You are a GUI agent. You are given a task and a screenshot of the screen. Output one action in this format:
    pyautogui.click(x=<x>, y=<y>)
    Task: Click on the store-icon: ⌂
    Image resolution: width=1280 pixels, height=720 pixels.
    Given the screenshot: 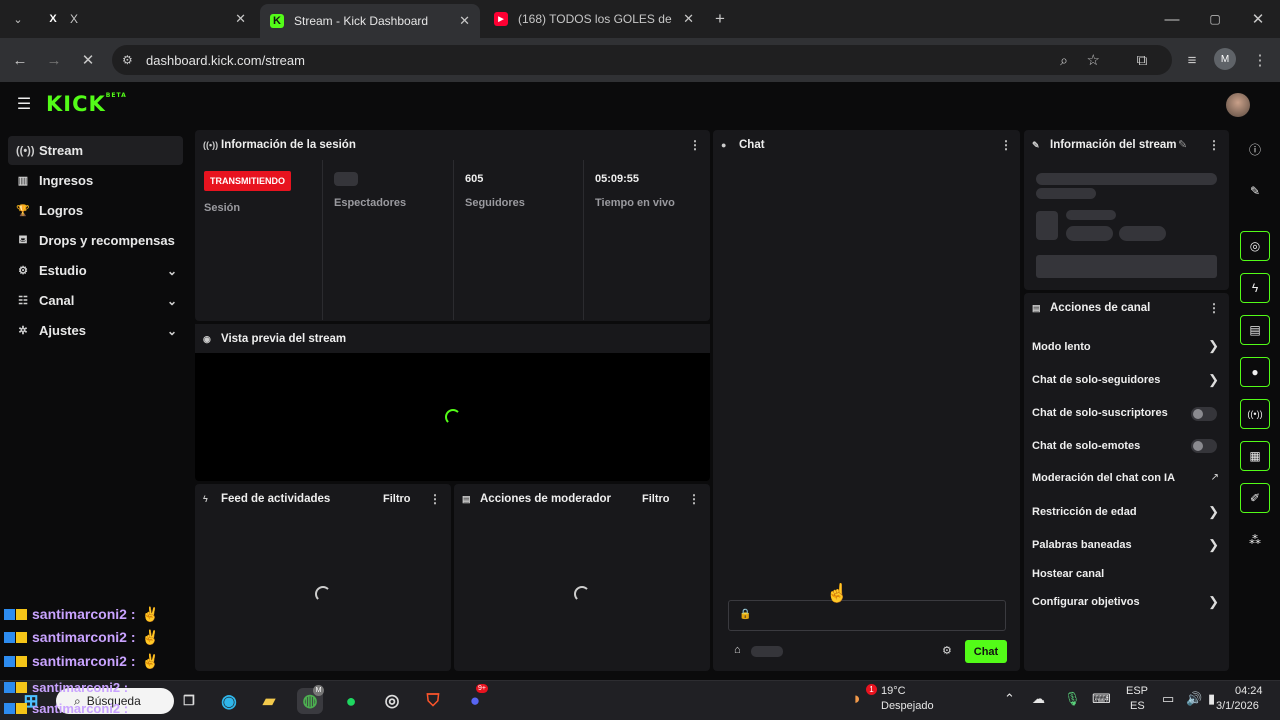 What is the action you would take?
    pyautogui.click(x=737, y=650)
    